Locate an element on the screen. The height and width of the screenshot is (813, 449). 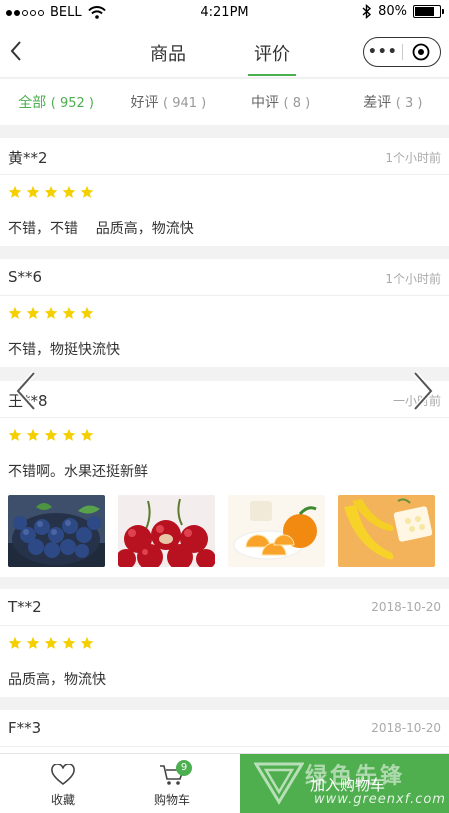
review-filter-bar: 全部 ( 952 ) 好评 ( 941 ) 中评 ( 8 ) 差评 ( 3 ) is located at coordinates (224, 102).